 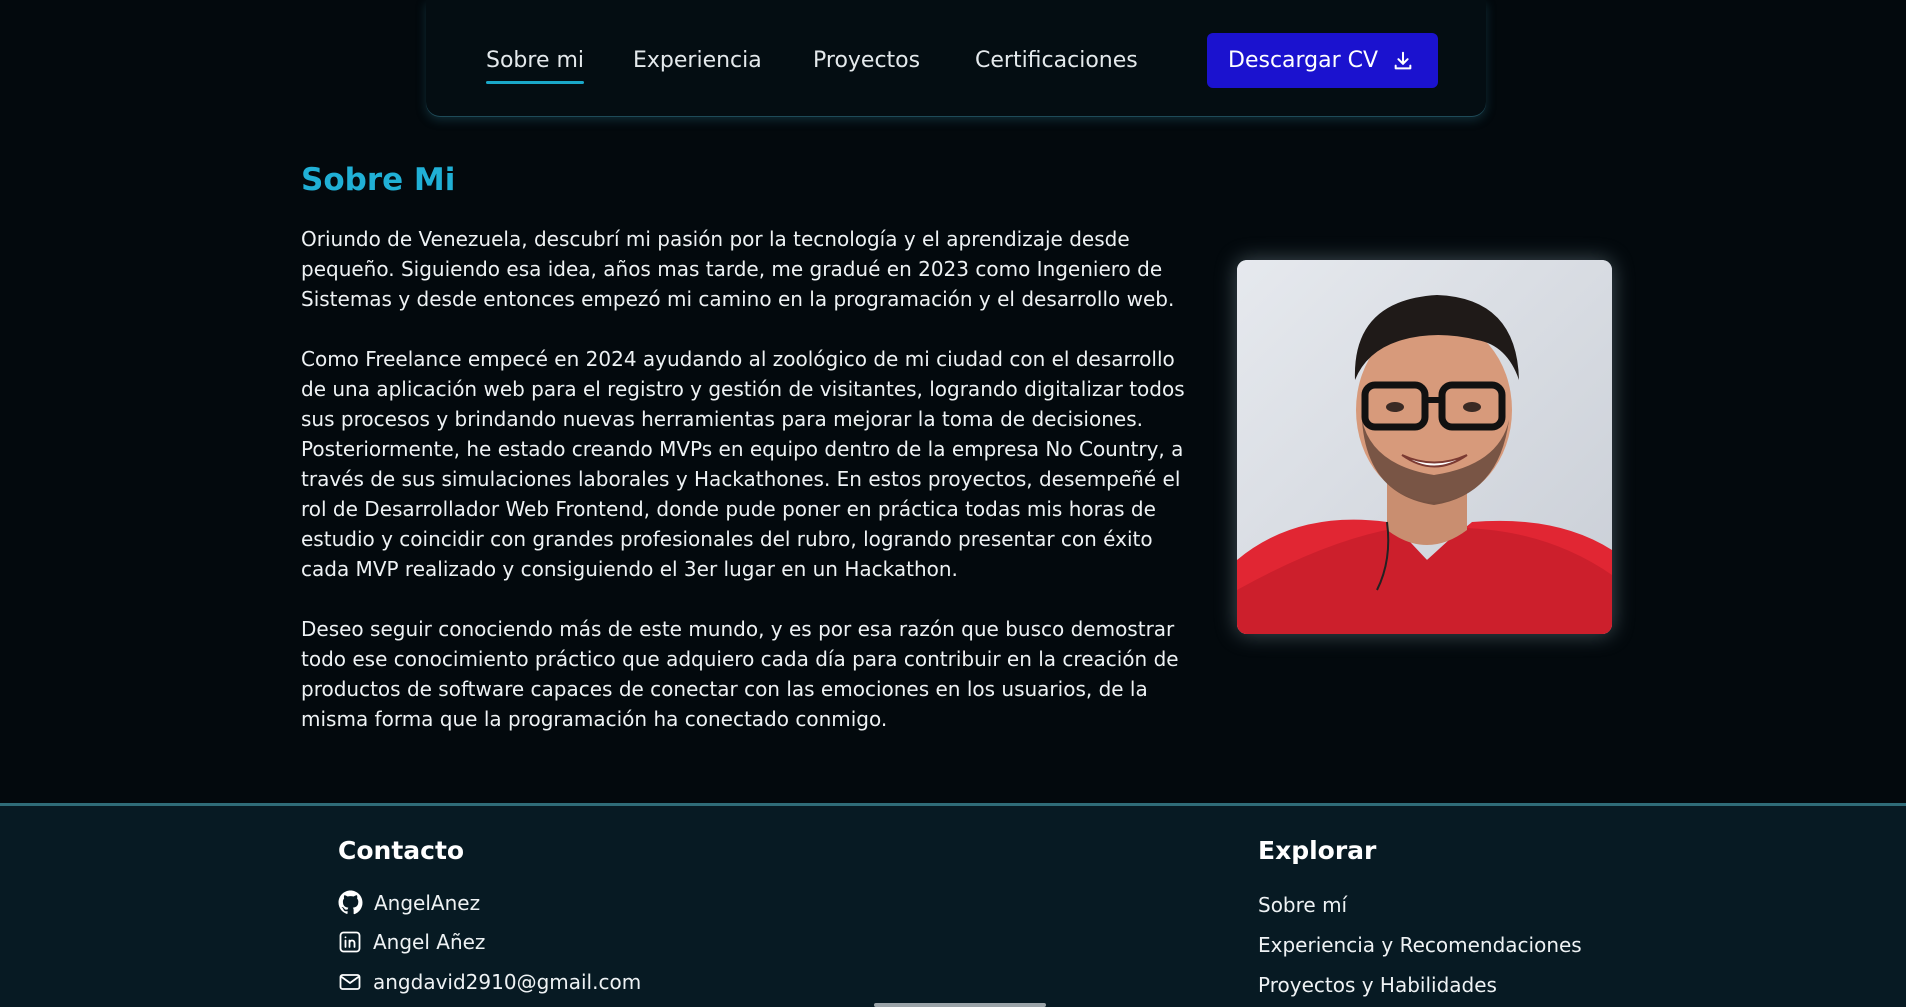 What do you see at coordinates (507, 982) in the screenshot?
I see `contact-email-label: angdavid2910@gmail.com` at bounding box center [507, 982].